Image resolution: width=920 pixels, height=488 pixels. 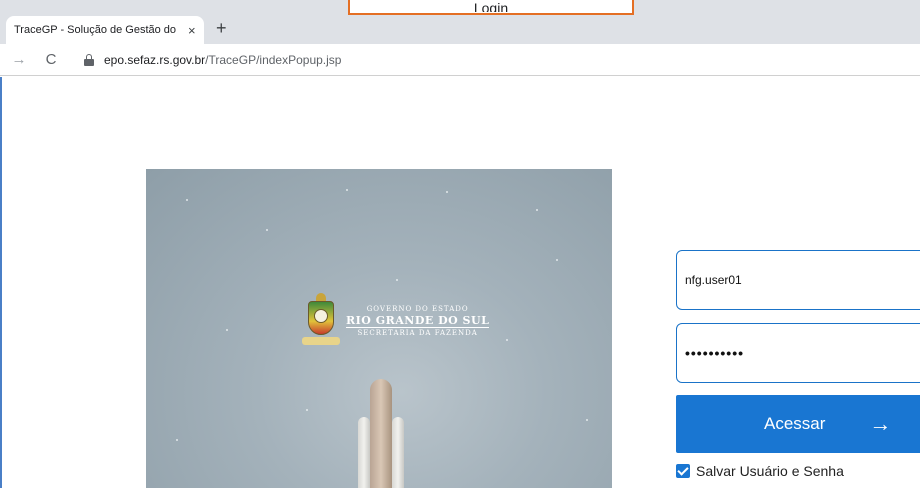 I want to click on password-value: ••••••••••, so click(x=715, y=353).